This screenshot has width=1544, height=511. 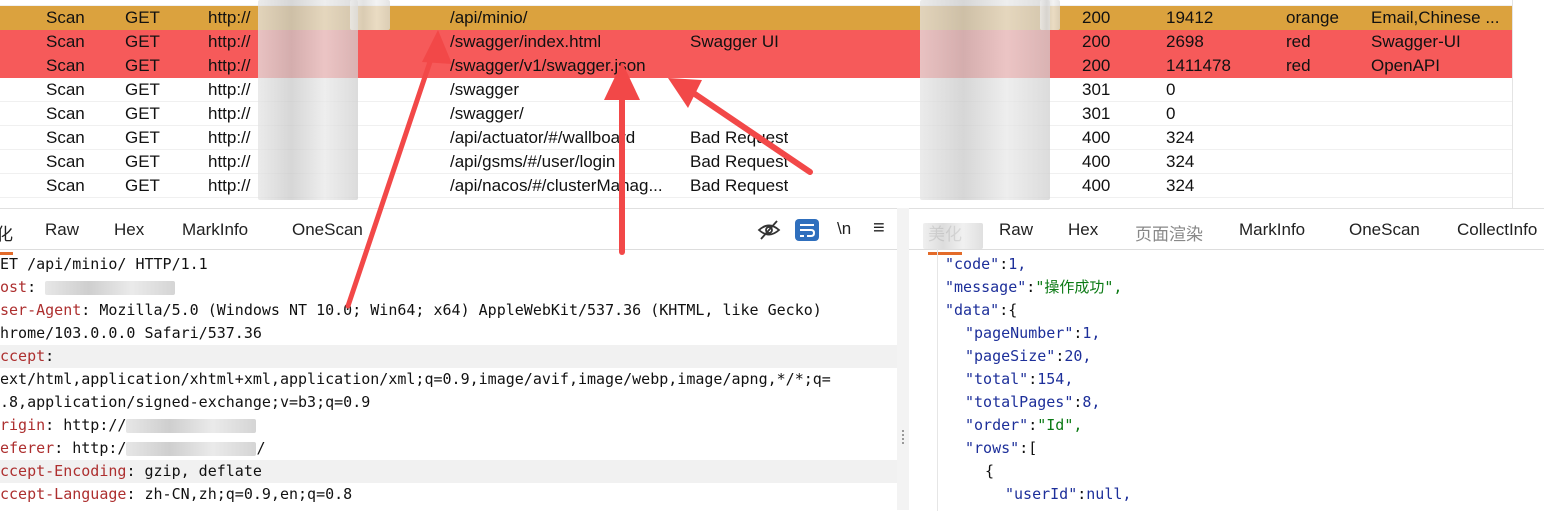 I want to click on tab-collectinfo: CollectInfo, so click(x=1497, y=230).